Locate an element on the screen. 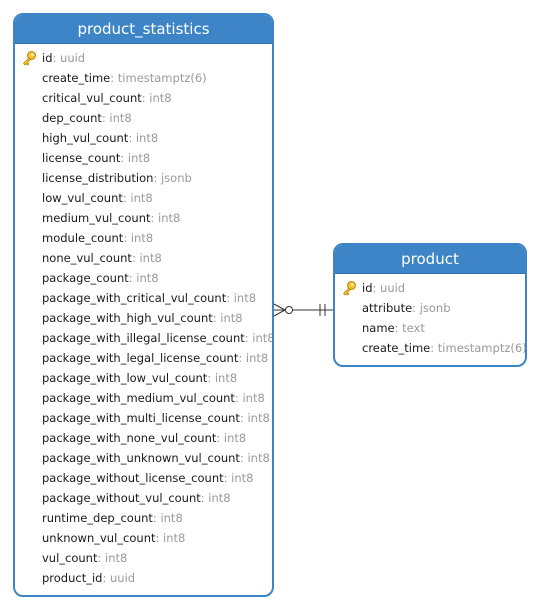 This screenshot has width=540, height=610. field-type: jsonb is located at coordinates (435, 308).